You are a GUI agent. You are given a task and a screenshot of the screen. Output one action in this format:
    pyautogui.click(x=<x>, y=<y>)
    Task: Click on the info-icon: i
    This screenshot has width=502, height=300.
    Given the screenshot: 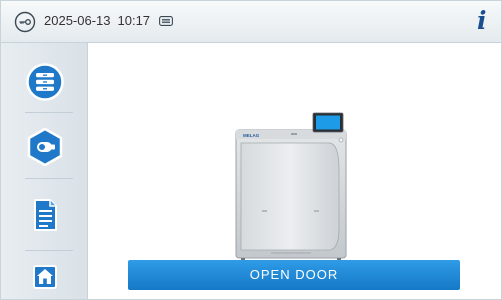 What is the action you would take?
    pyautogui.click(x=482, y=20)
    